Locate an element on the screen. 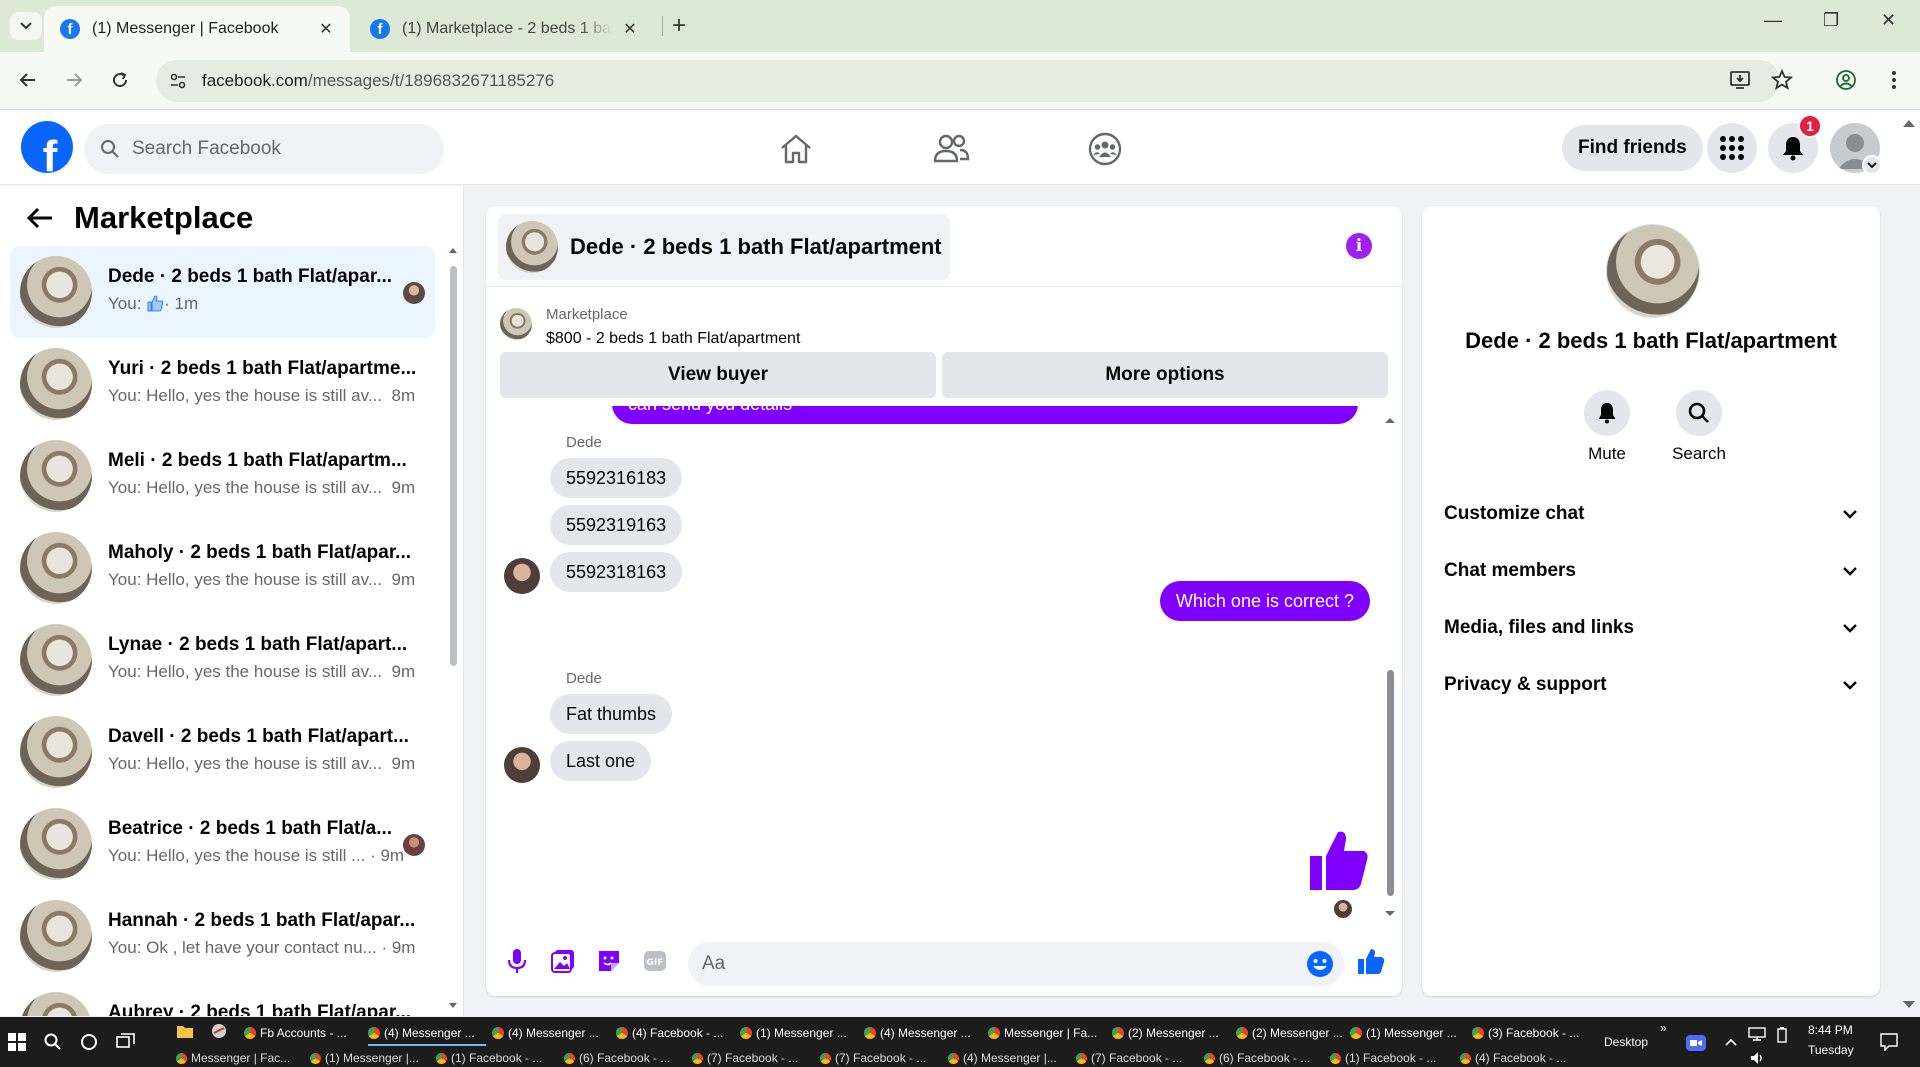 The width and height of the screenshot is (1920, 1067). mute-button: Mute is located at coordinates (1607, 427).